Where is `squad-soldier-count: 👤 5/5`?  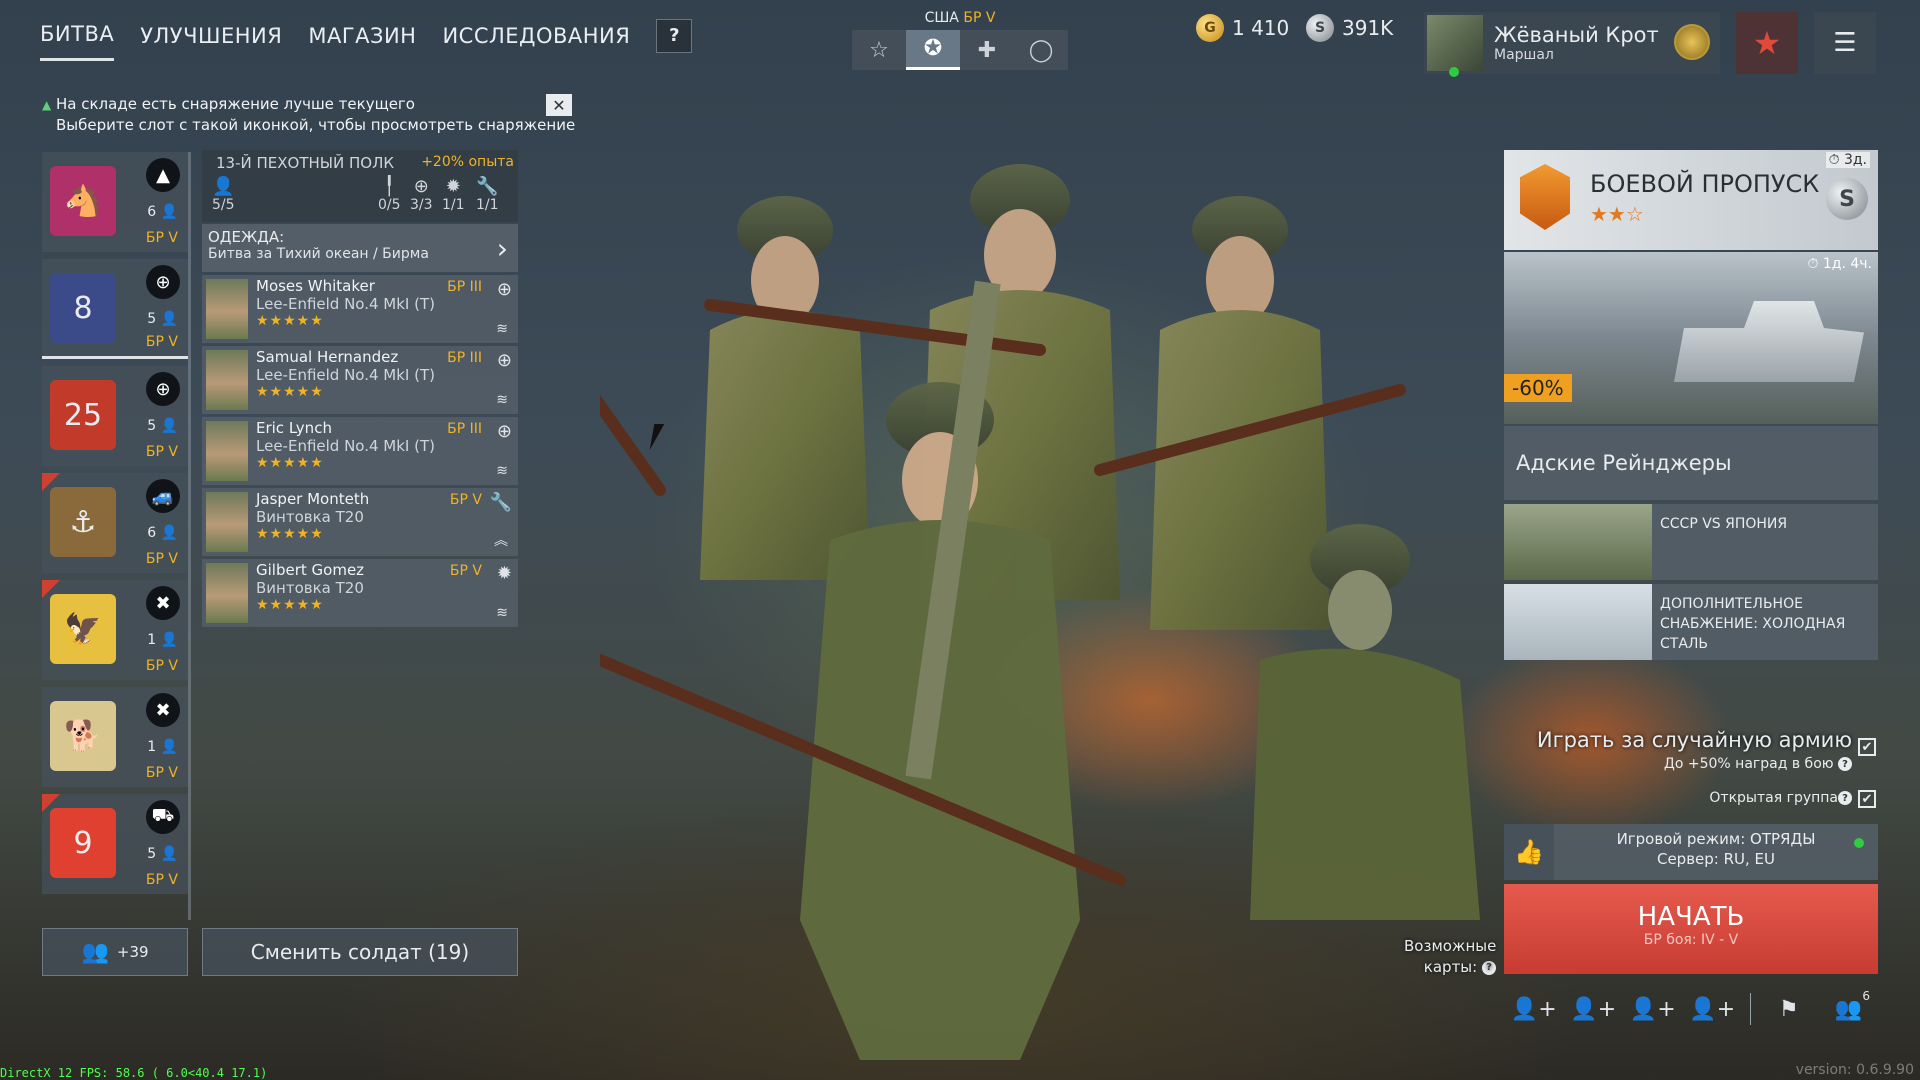
squad-soldier-count: 👤 5/5 is located at coordinates (223, 194).